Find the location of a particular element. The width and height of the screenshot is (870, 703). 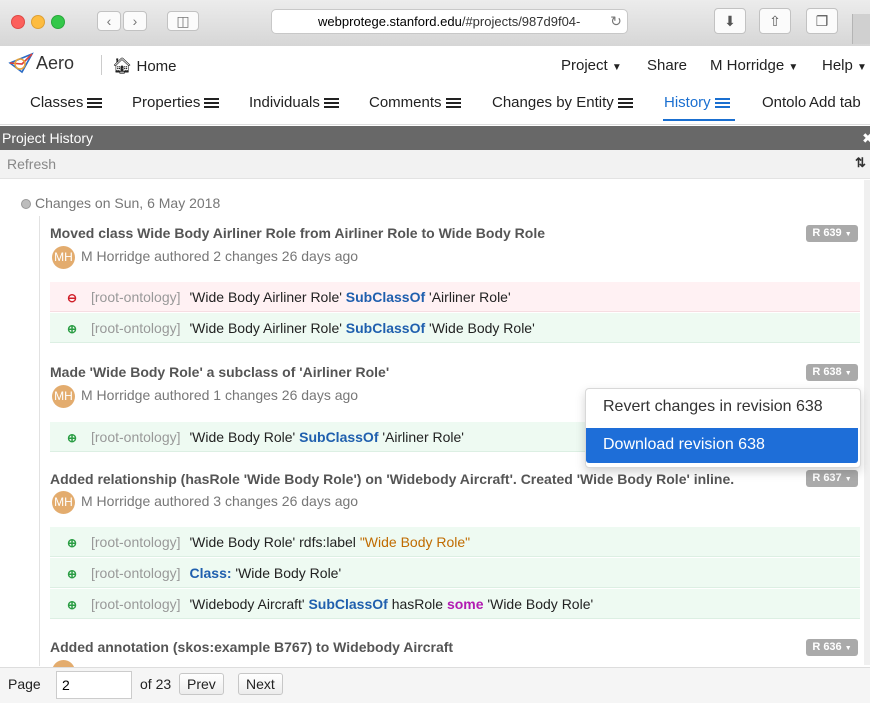

tab-changes-by-entity: Changes by Entity is located at coordinates (562, 102).